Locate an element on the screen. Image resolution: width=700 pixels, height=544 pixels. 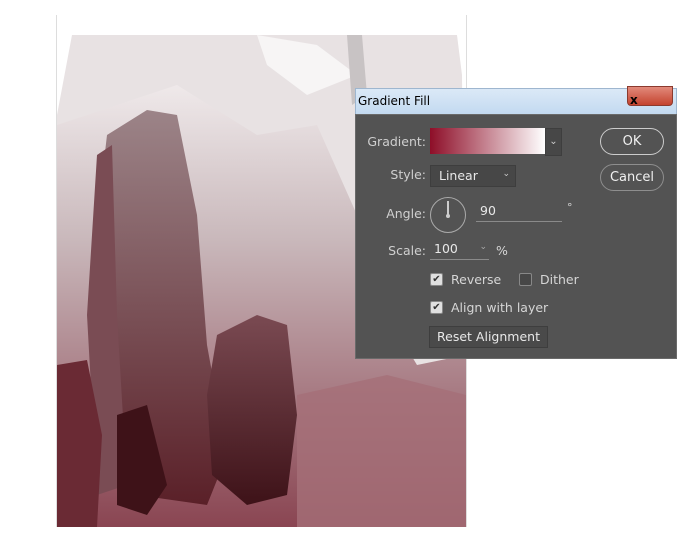
cancel-button: Cancel is located at coordinates (632, 177).